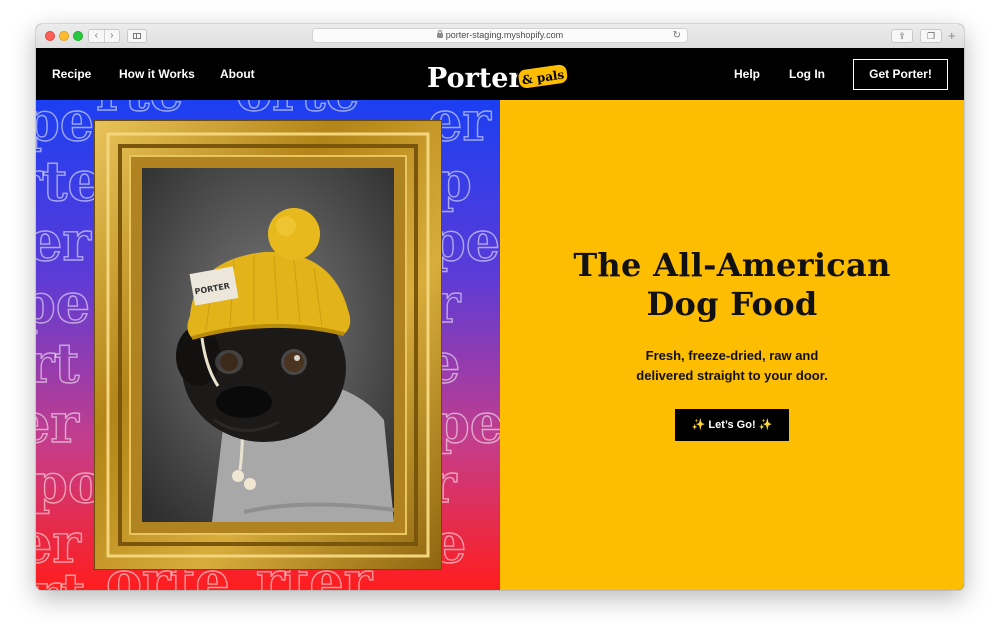 This screenshot has width=1000, height=637. What do you see at coordinates (475, 77) in the screenshot?
I see `logo-wordmark: Porter` at bounding box center [475, 77].